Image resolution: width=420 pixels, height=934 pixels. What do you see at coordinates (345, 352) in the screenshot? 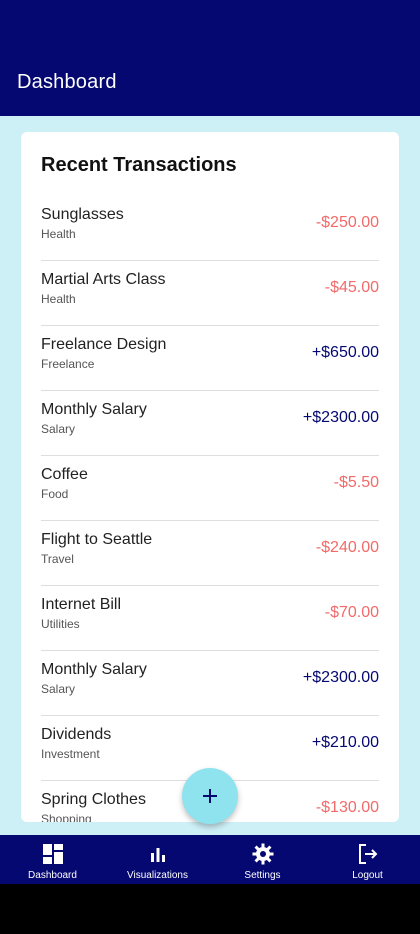
I see `transaction-amount: +$650.00` at bounding box center [345, 352].